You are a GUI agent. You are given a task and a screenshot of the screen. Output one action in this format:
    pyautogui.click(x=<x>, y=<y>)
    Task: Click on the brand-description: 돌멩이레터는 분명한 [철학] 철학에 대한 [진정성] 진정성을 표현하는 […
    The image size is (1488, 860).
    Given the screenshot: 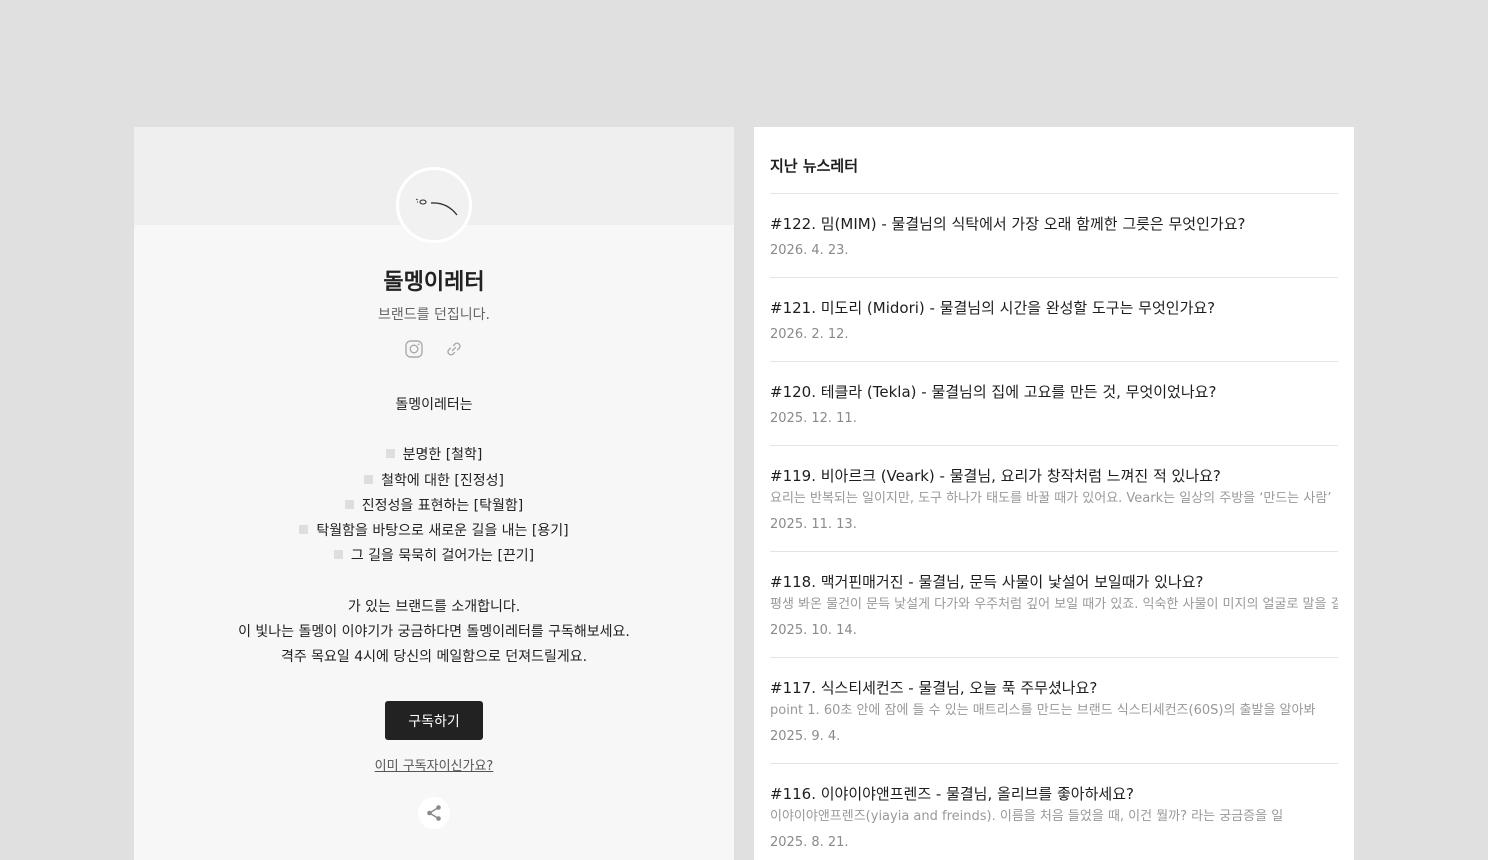 What is the action you would take?
    pyautogui.click(x=434, y=531)
    